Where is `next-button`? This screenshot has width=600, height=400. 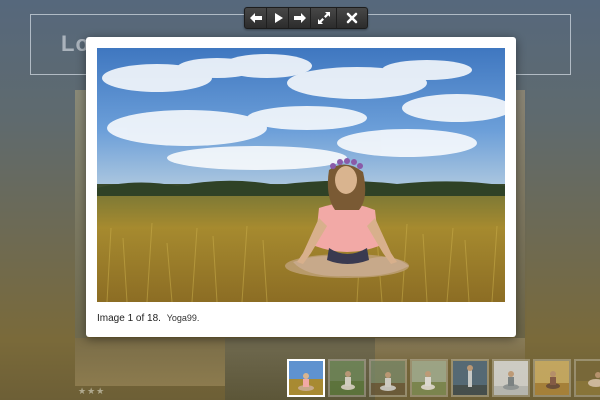 next-button is located at coordinates (300, 18).